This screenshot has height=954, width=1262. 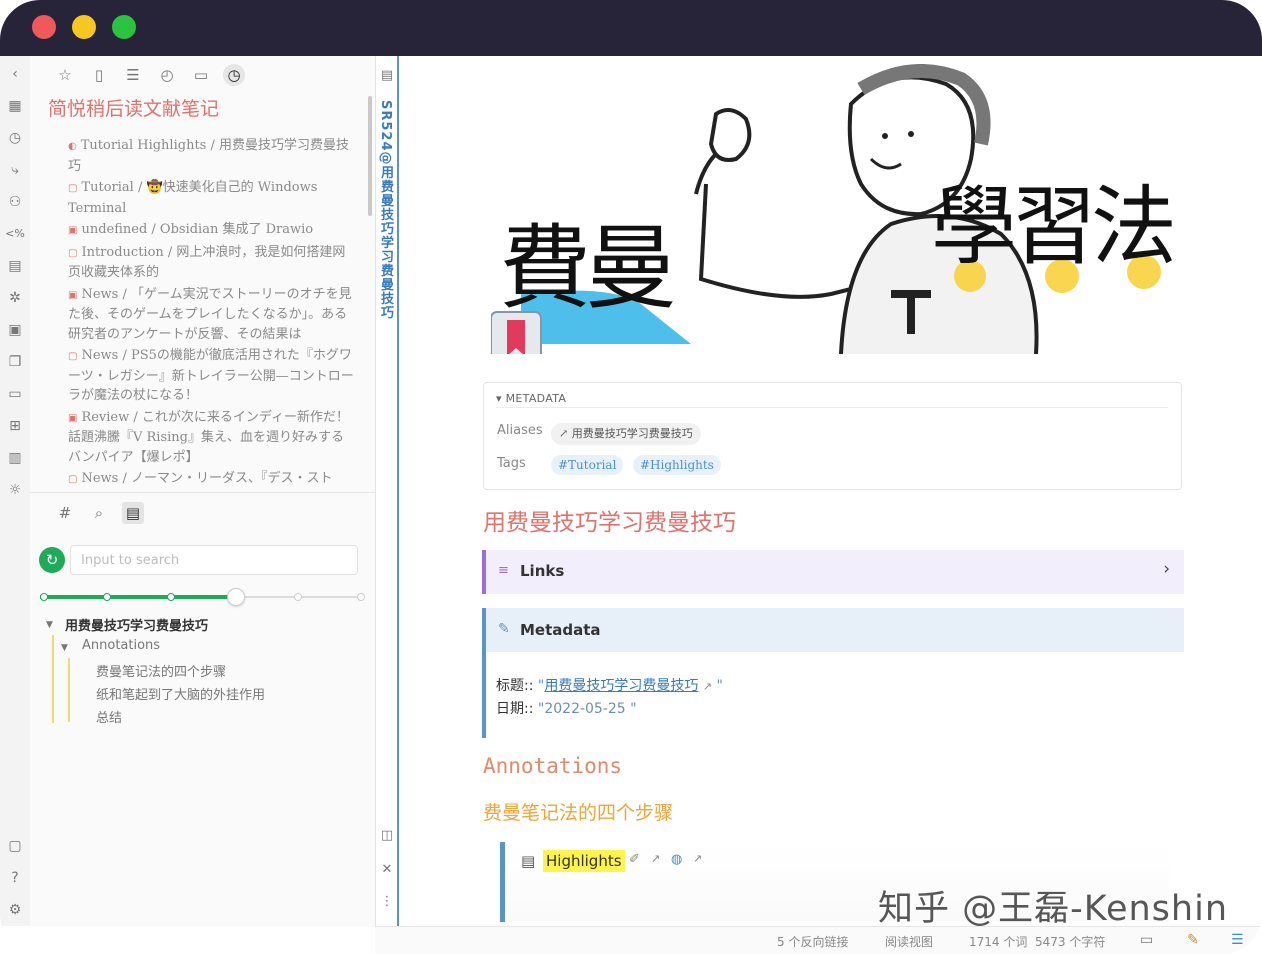 What do you see at coordinates (998, 942) in the screenshot?
I see `word-count: 1714 个词` at bounding box center [998, 942].